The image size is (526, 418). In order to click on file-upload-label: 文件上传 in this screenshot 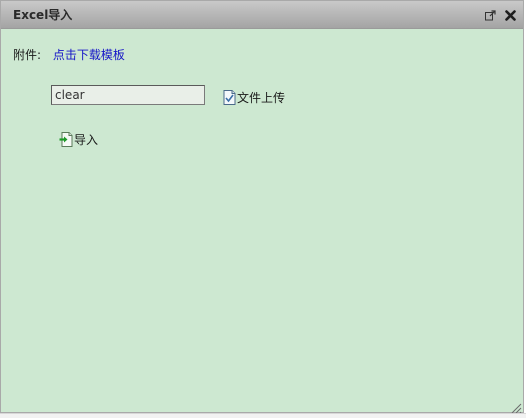, I will do `click(261, 98)`.